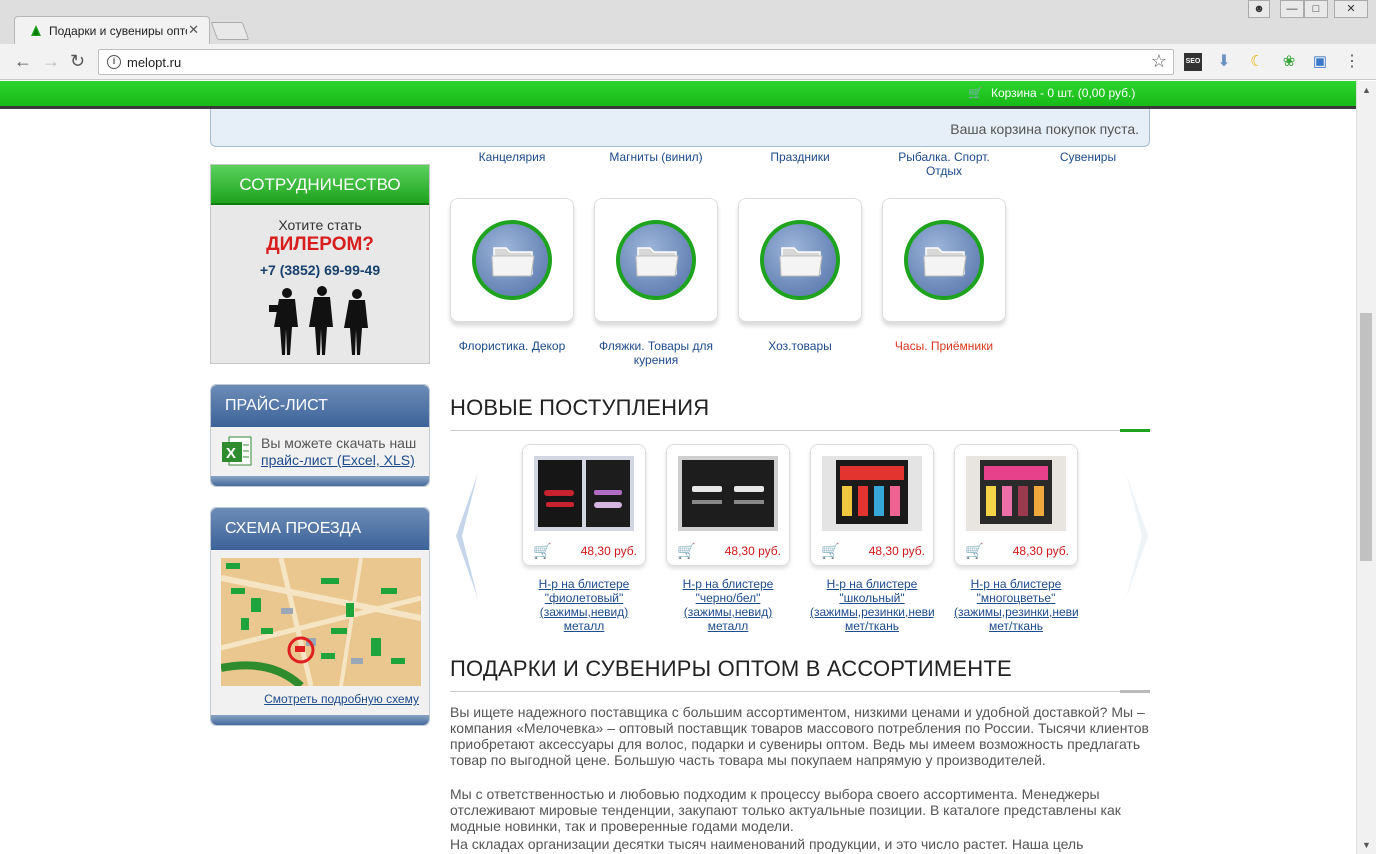 The height and width of the screenshot is (854, 1376). I want to click on map-title: СХЕМА ПРОЕЗДА, so click(320, 529).